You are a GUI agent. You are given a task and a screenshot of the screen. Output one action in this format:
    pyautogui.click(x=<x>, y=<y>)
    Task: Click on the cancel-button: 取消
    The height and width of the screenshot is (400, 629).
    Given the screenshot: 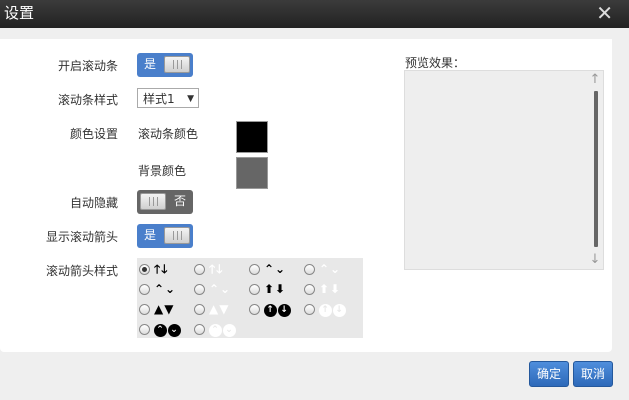 What is the action you would take?
    pyautogui.click(x=593, y=374)
    